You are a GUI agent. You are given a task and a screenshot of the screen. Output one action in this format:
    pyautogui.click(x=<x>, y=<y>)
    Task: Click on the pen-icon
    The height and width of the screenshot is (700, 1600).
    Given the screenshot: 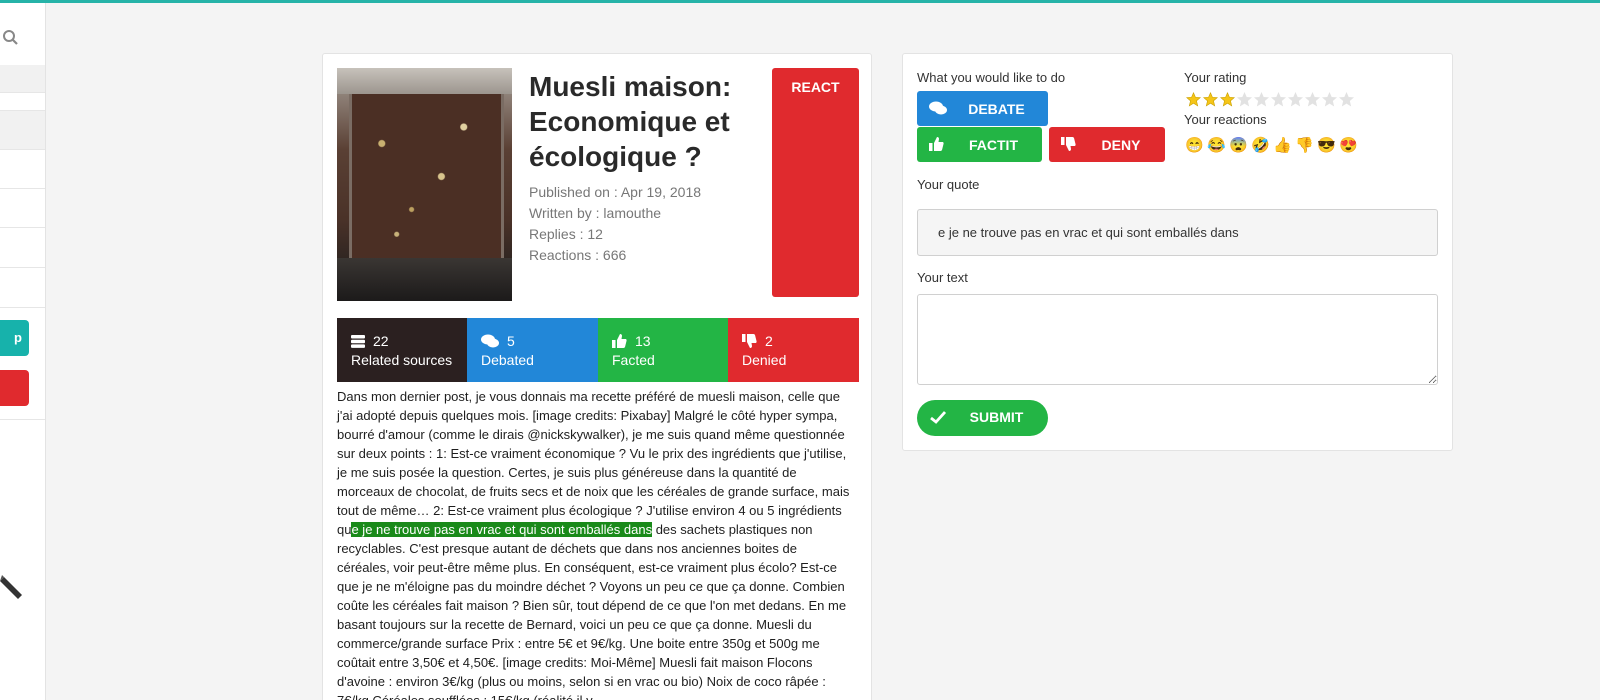 What is the action you would take?
    pyautogui.click(x=11, y=585)
    